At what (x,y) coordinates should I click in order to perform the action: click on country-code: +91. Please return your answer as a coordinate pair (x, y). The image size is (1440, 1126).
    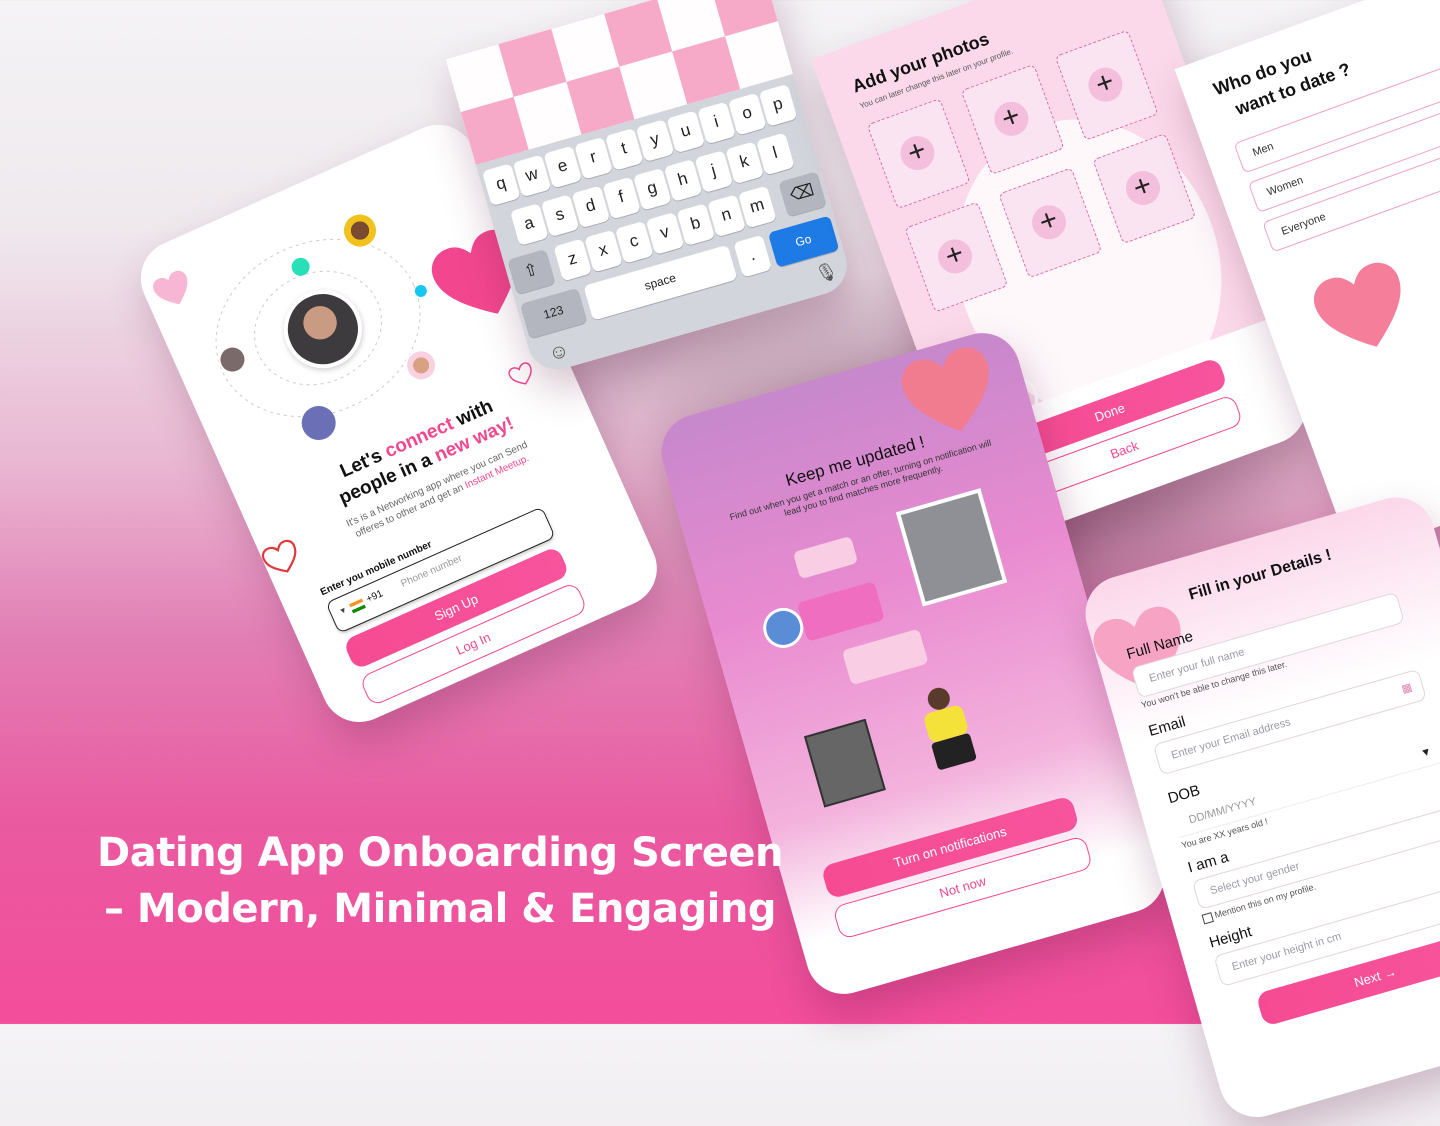
    Looking at the image, I should click on (374, 597).